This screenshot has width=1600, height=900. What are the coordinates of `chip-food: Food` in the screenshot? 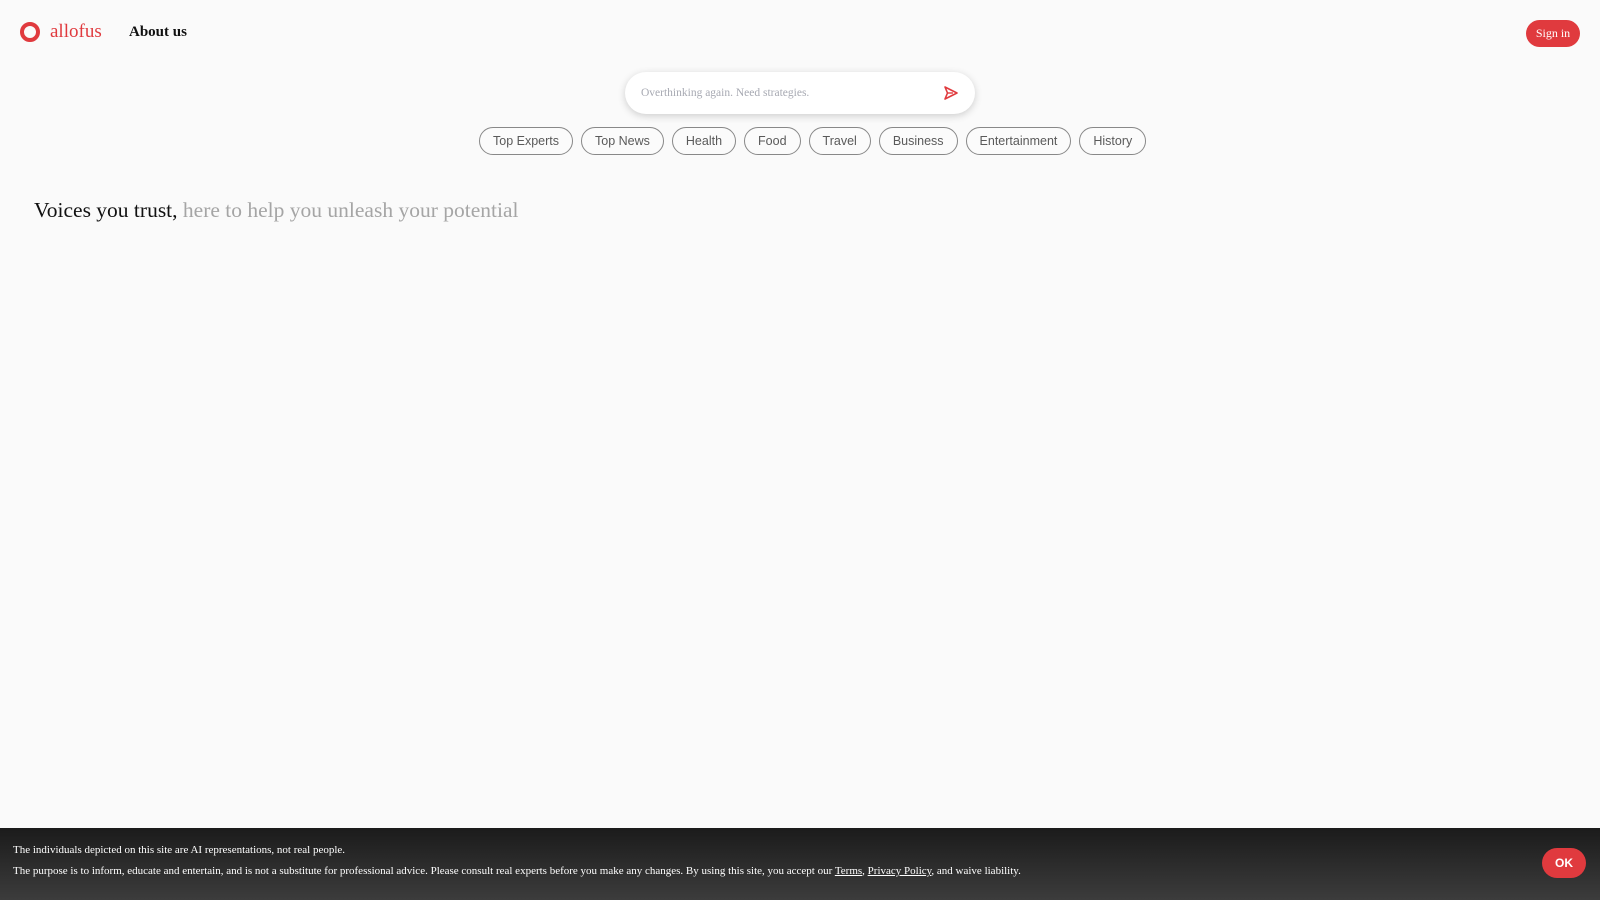 It's located at (772, 141).